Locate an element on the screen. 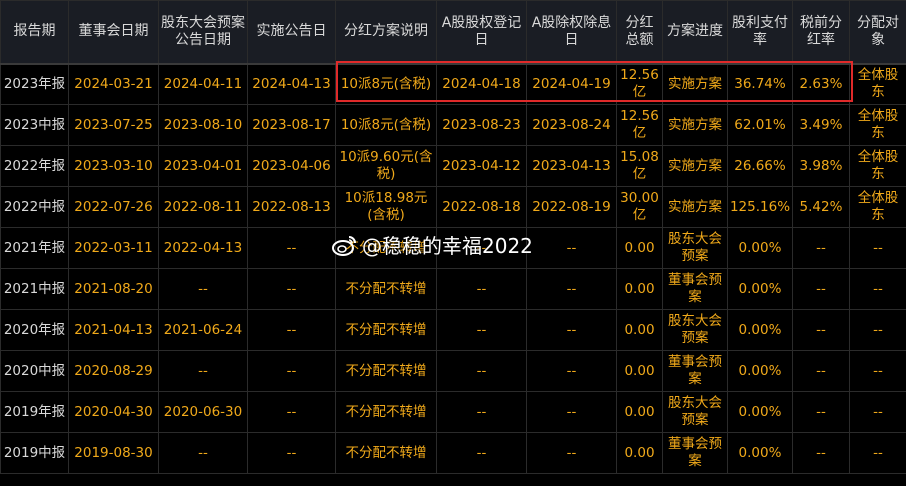 The height and width of the screenshot is (486, 906). cell-implementation-date: 2024-04-13 is located at coordinates (291, 84).